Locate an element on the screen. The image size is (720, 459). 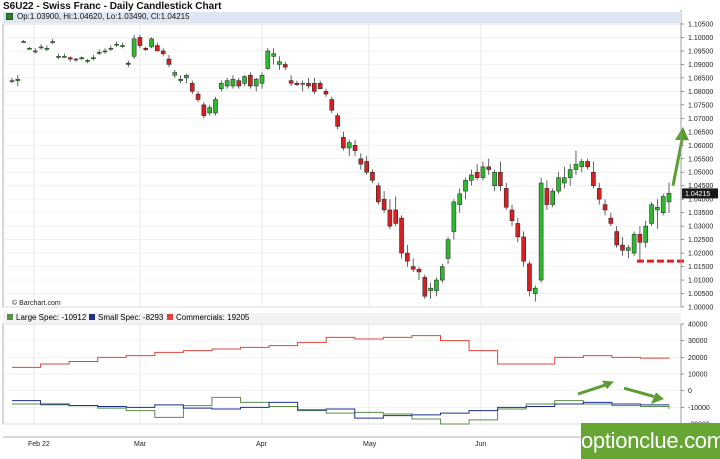
y-tick-label: 1.00500 is located at coordinates (700, 294).